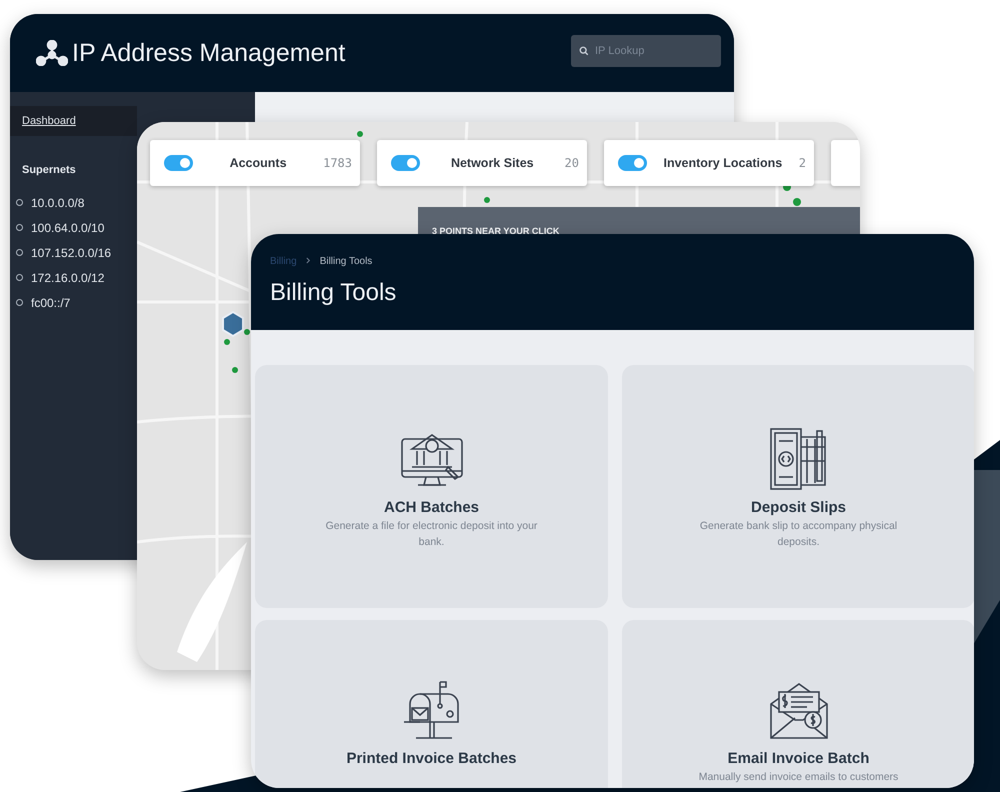 The width and height of the screenshot is (1000, 792). Describe the element at coordinates (492, 163) in the screenshot. I see `layer-label: Network Sites` at that location.